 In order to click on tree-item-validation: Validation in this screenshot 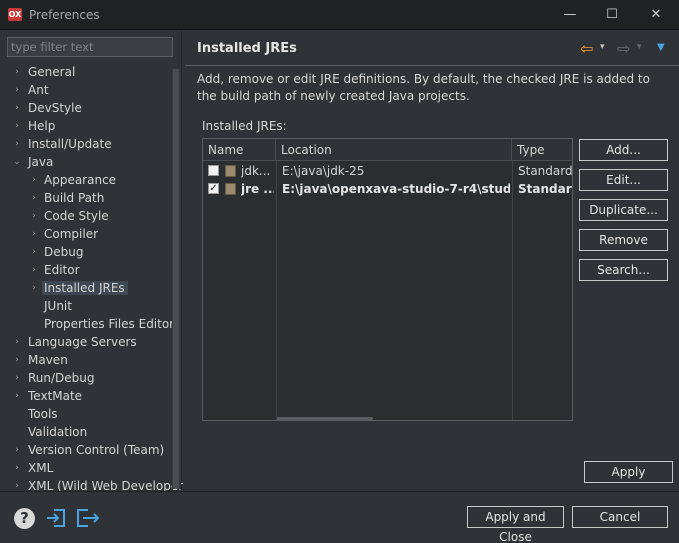, I will do `click(86, 432)`.